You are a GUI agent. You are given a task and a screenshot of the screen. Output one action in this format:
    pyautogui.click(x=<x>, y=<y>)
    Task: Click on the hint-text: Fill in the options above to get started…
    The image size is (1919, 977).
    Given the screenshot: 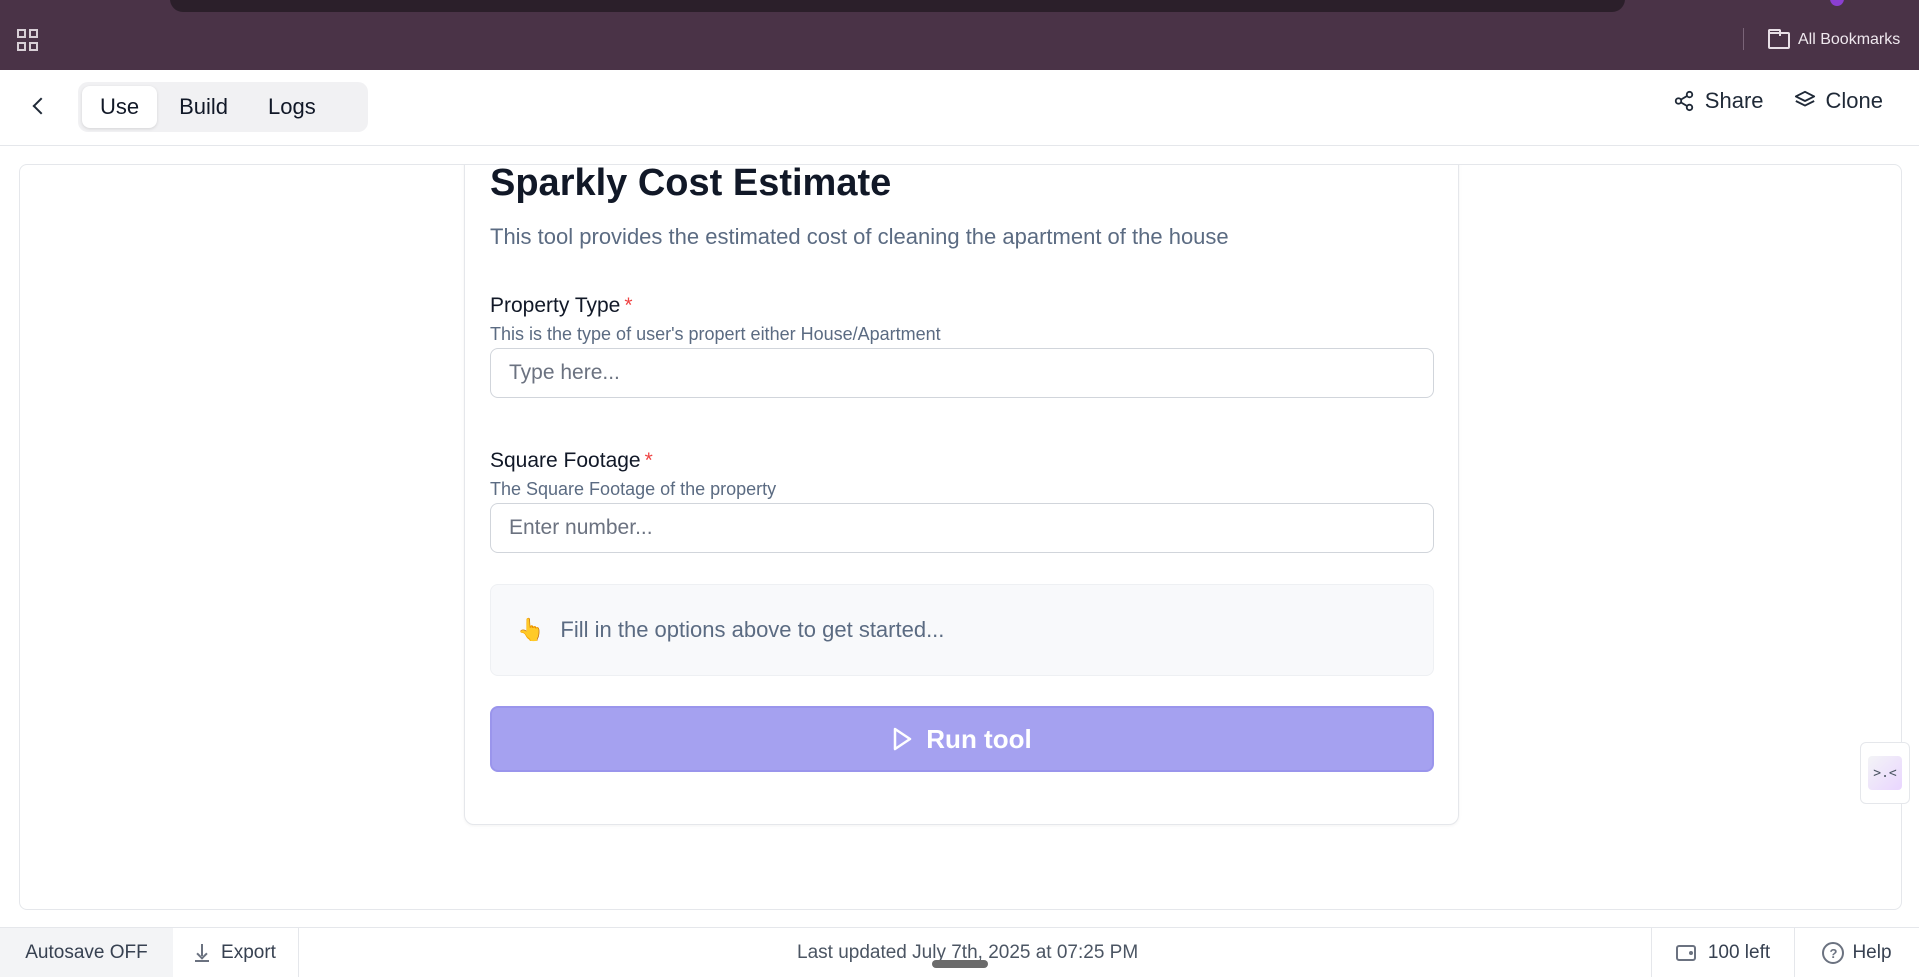 What is the action you would take?
    pyautogui.click(x=752, y=629)
    